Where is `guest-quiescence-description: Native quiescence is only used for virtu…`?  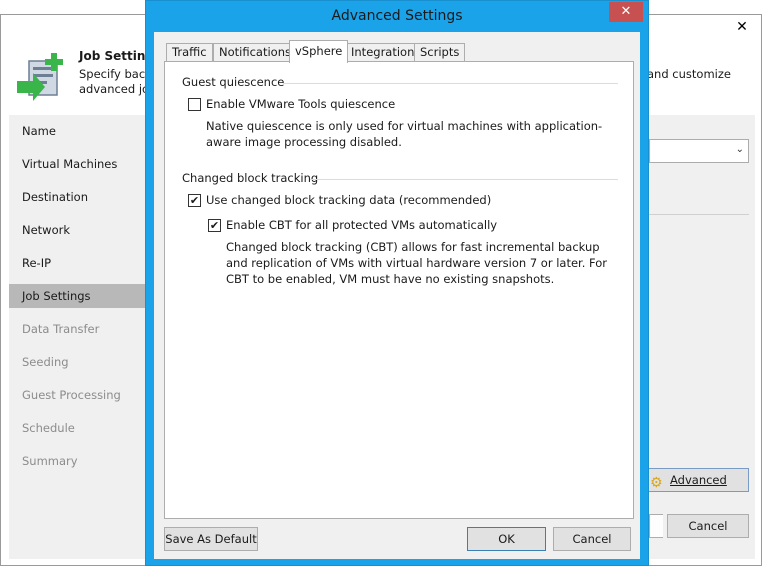
guest-quiescence-description: Native quiescence is only used for virtu… is located at coordinates (404, 134).